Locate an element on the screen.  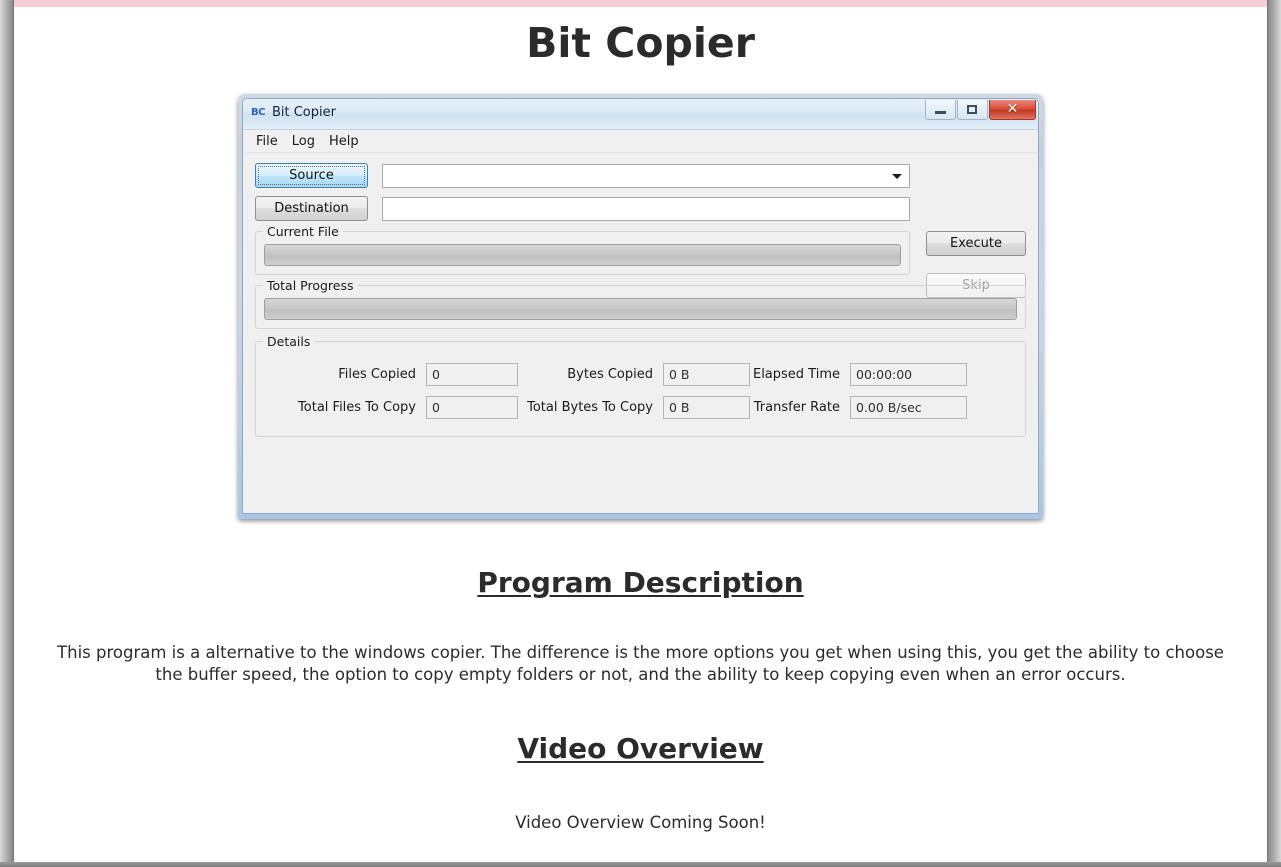
current-file-group: Current File is located at coordinates (582, 249).